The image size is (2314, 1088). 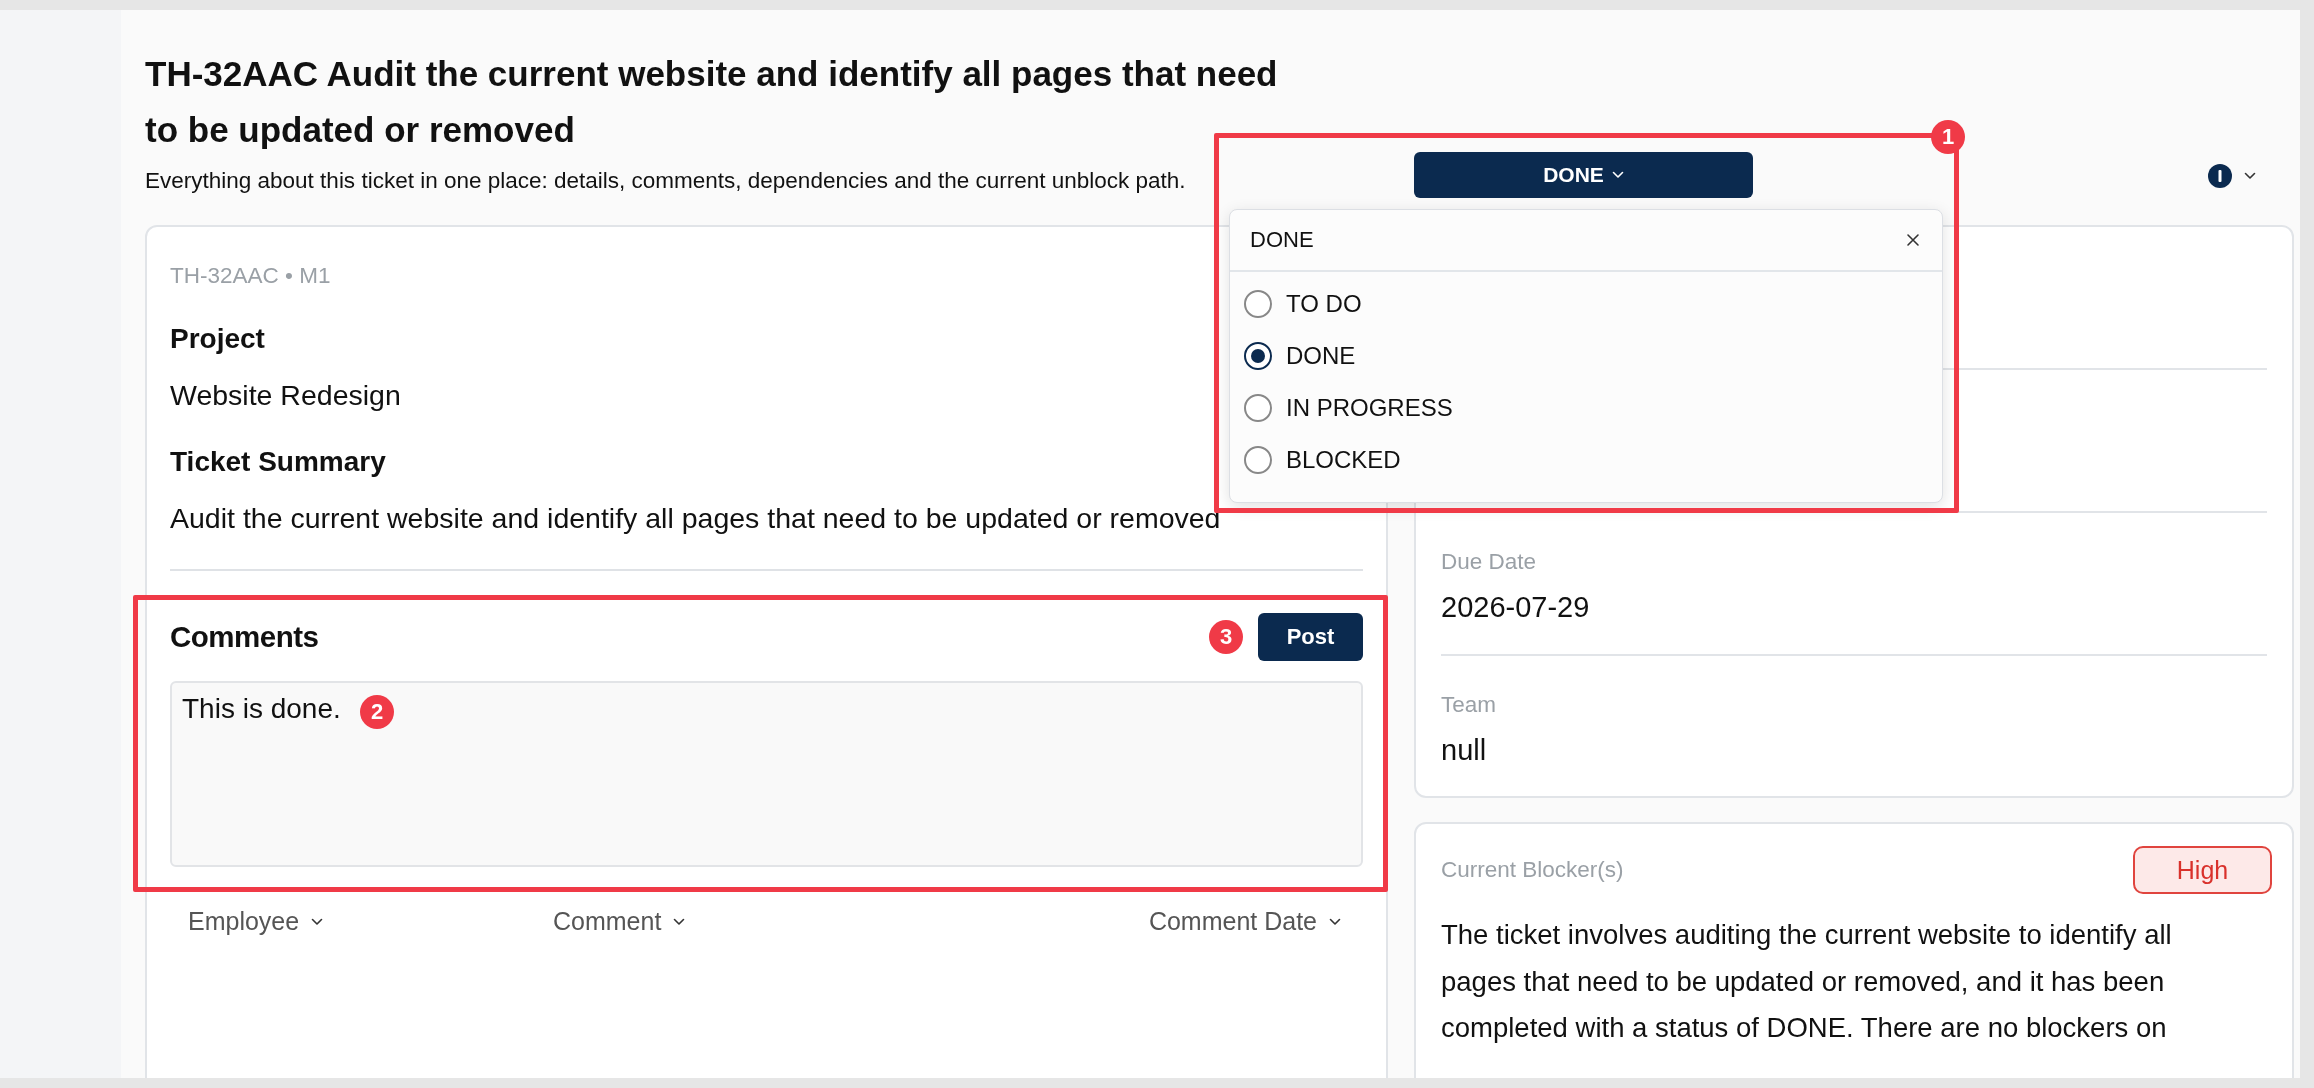 What do you see at coordinates (666, 181) in the screenshot?
I see `page-subtitle: Everything about this ticket in one place: details, comments, dependencies and the current unblock path.` at bounding box center [666, 181].